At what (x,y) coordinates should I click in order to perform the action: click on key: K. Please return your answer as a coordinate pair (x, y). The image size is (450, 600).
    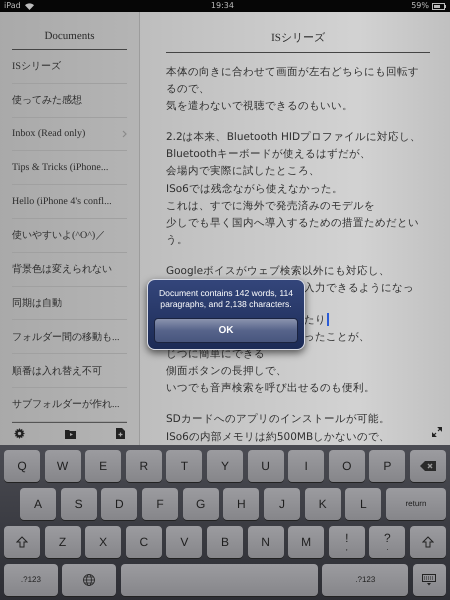
    Looking at the image, I should click on (322, 504).